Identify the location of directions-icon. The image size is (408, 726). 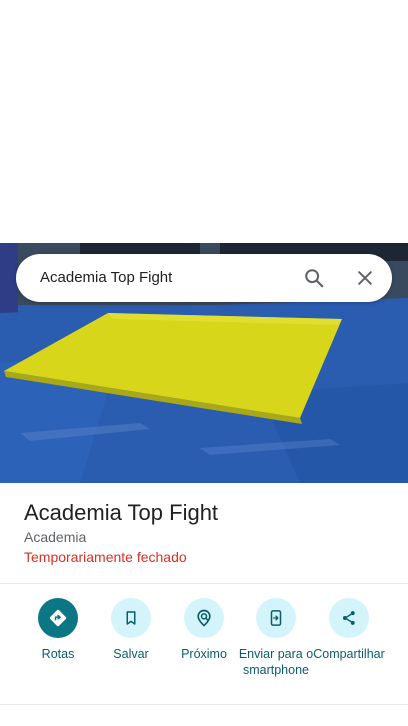
(58, 618).